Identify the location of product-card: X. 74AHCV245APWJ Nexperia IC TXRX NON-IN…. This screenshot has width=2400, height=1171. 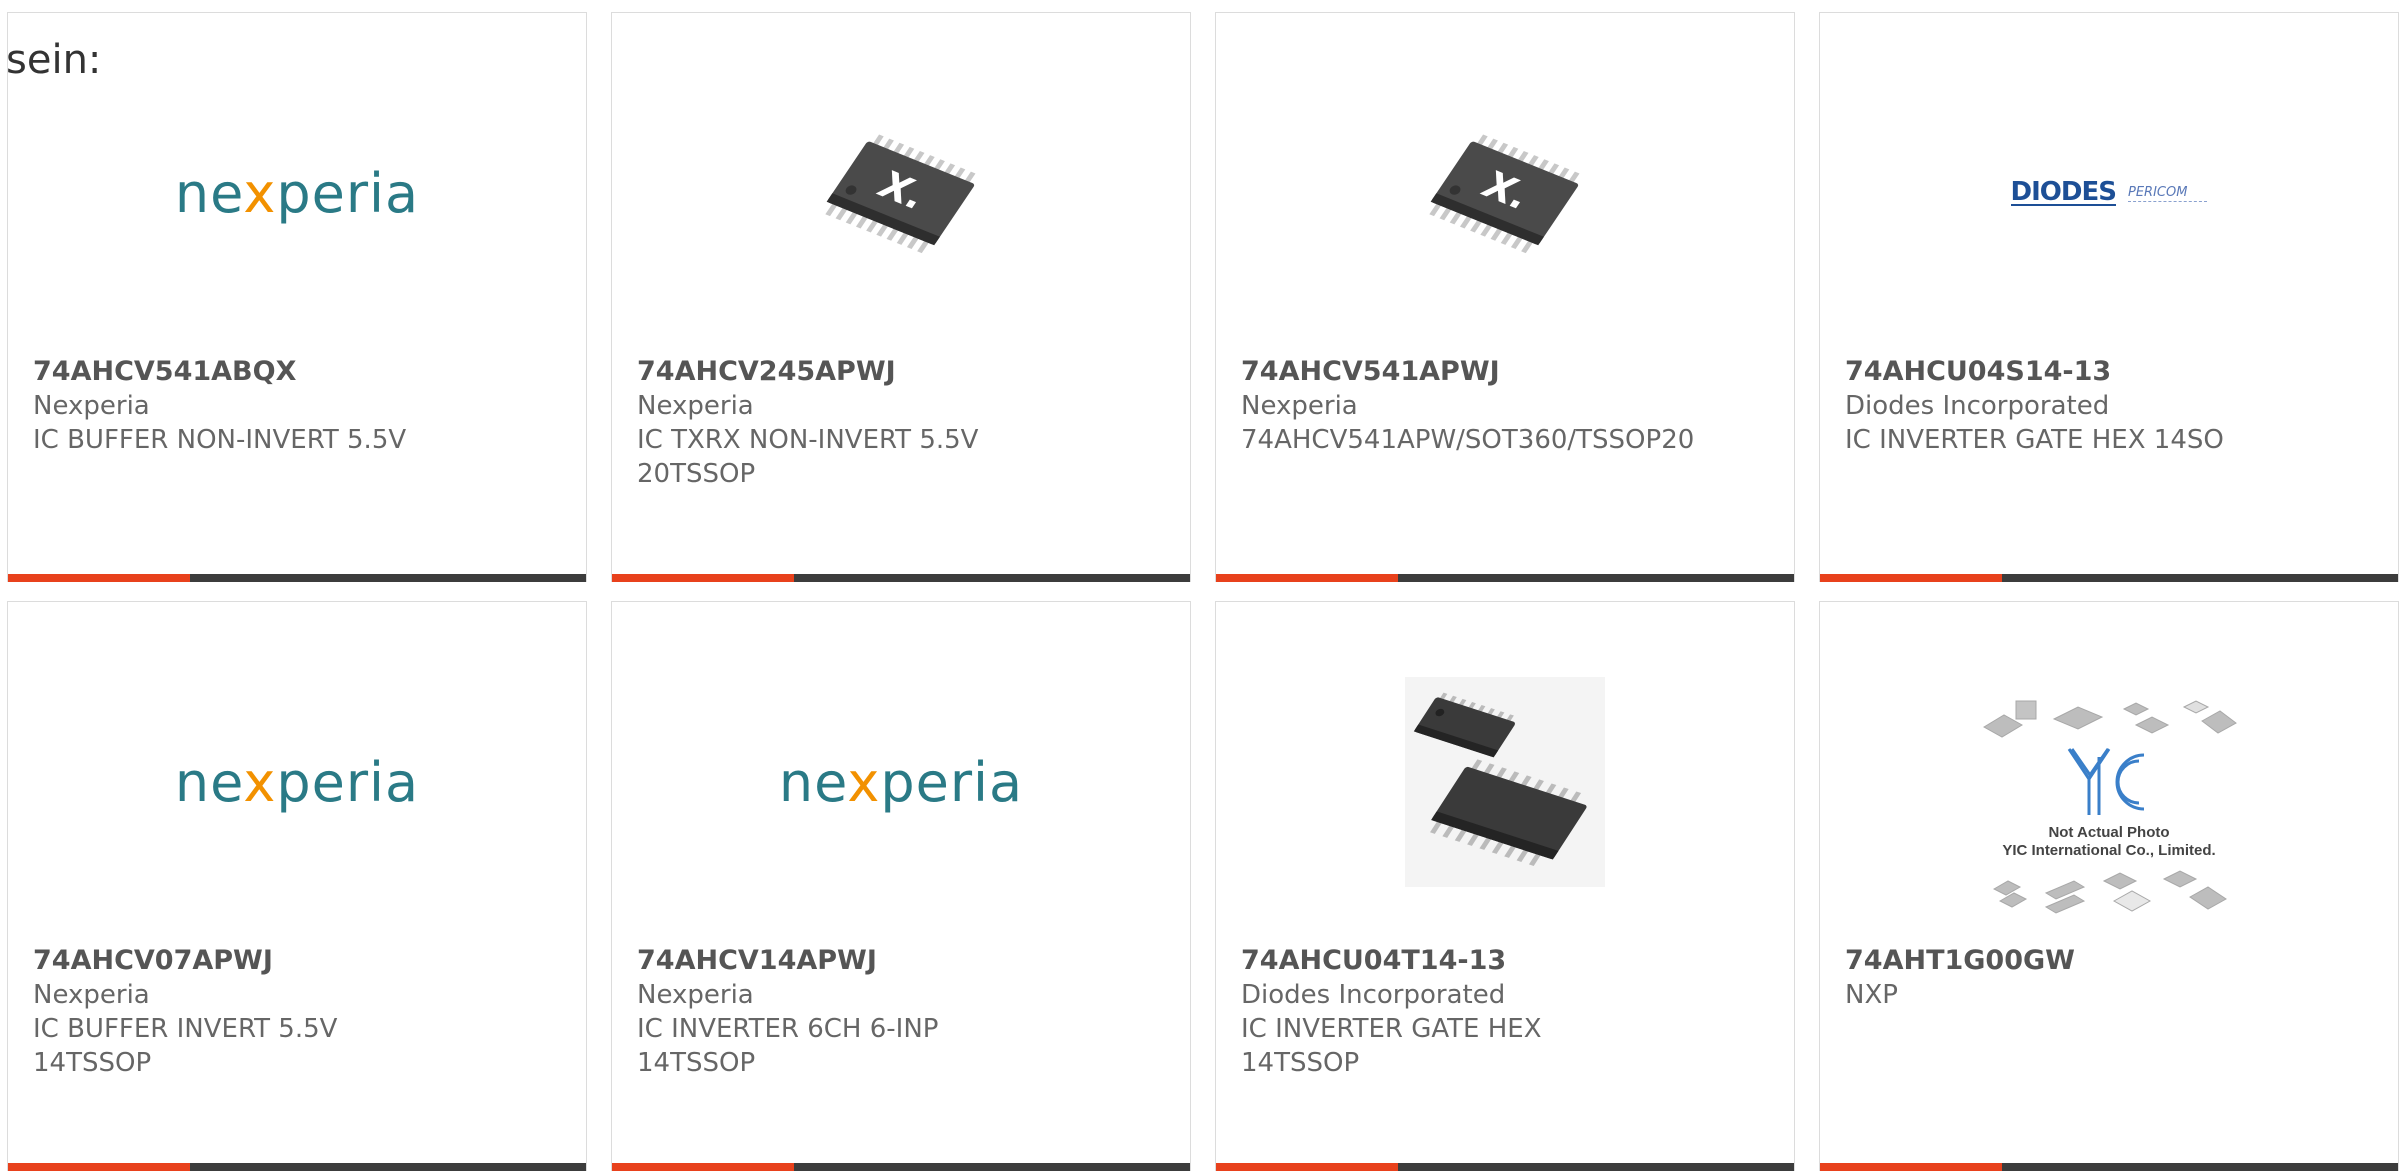
(901, 297).